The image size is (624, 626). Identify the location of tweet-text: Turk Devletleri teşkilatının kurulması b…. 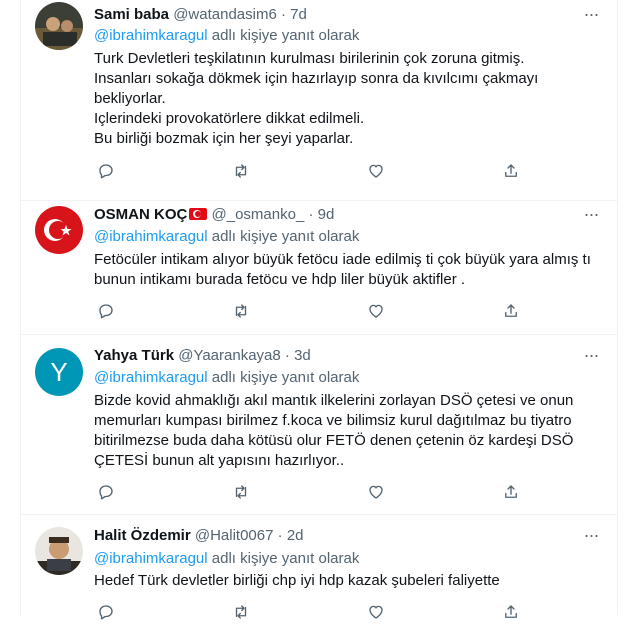
(349, 99).